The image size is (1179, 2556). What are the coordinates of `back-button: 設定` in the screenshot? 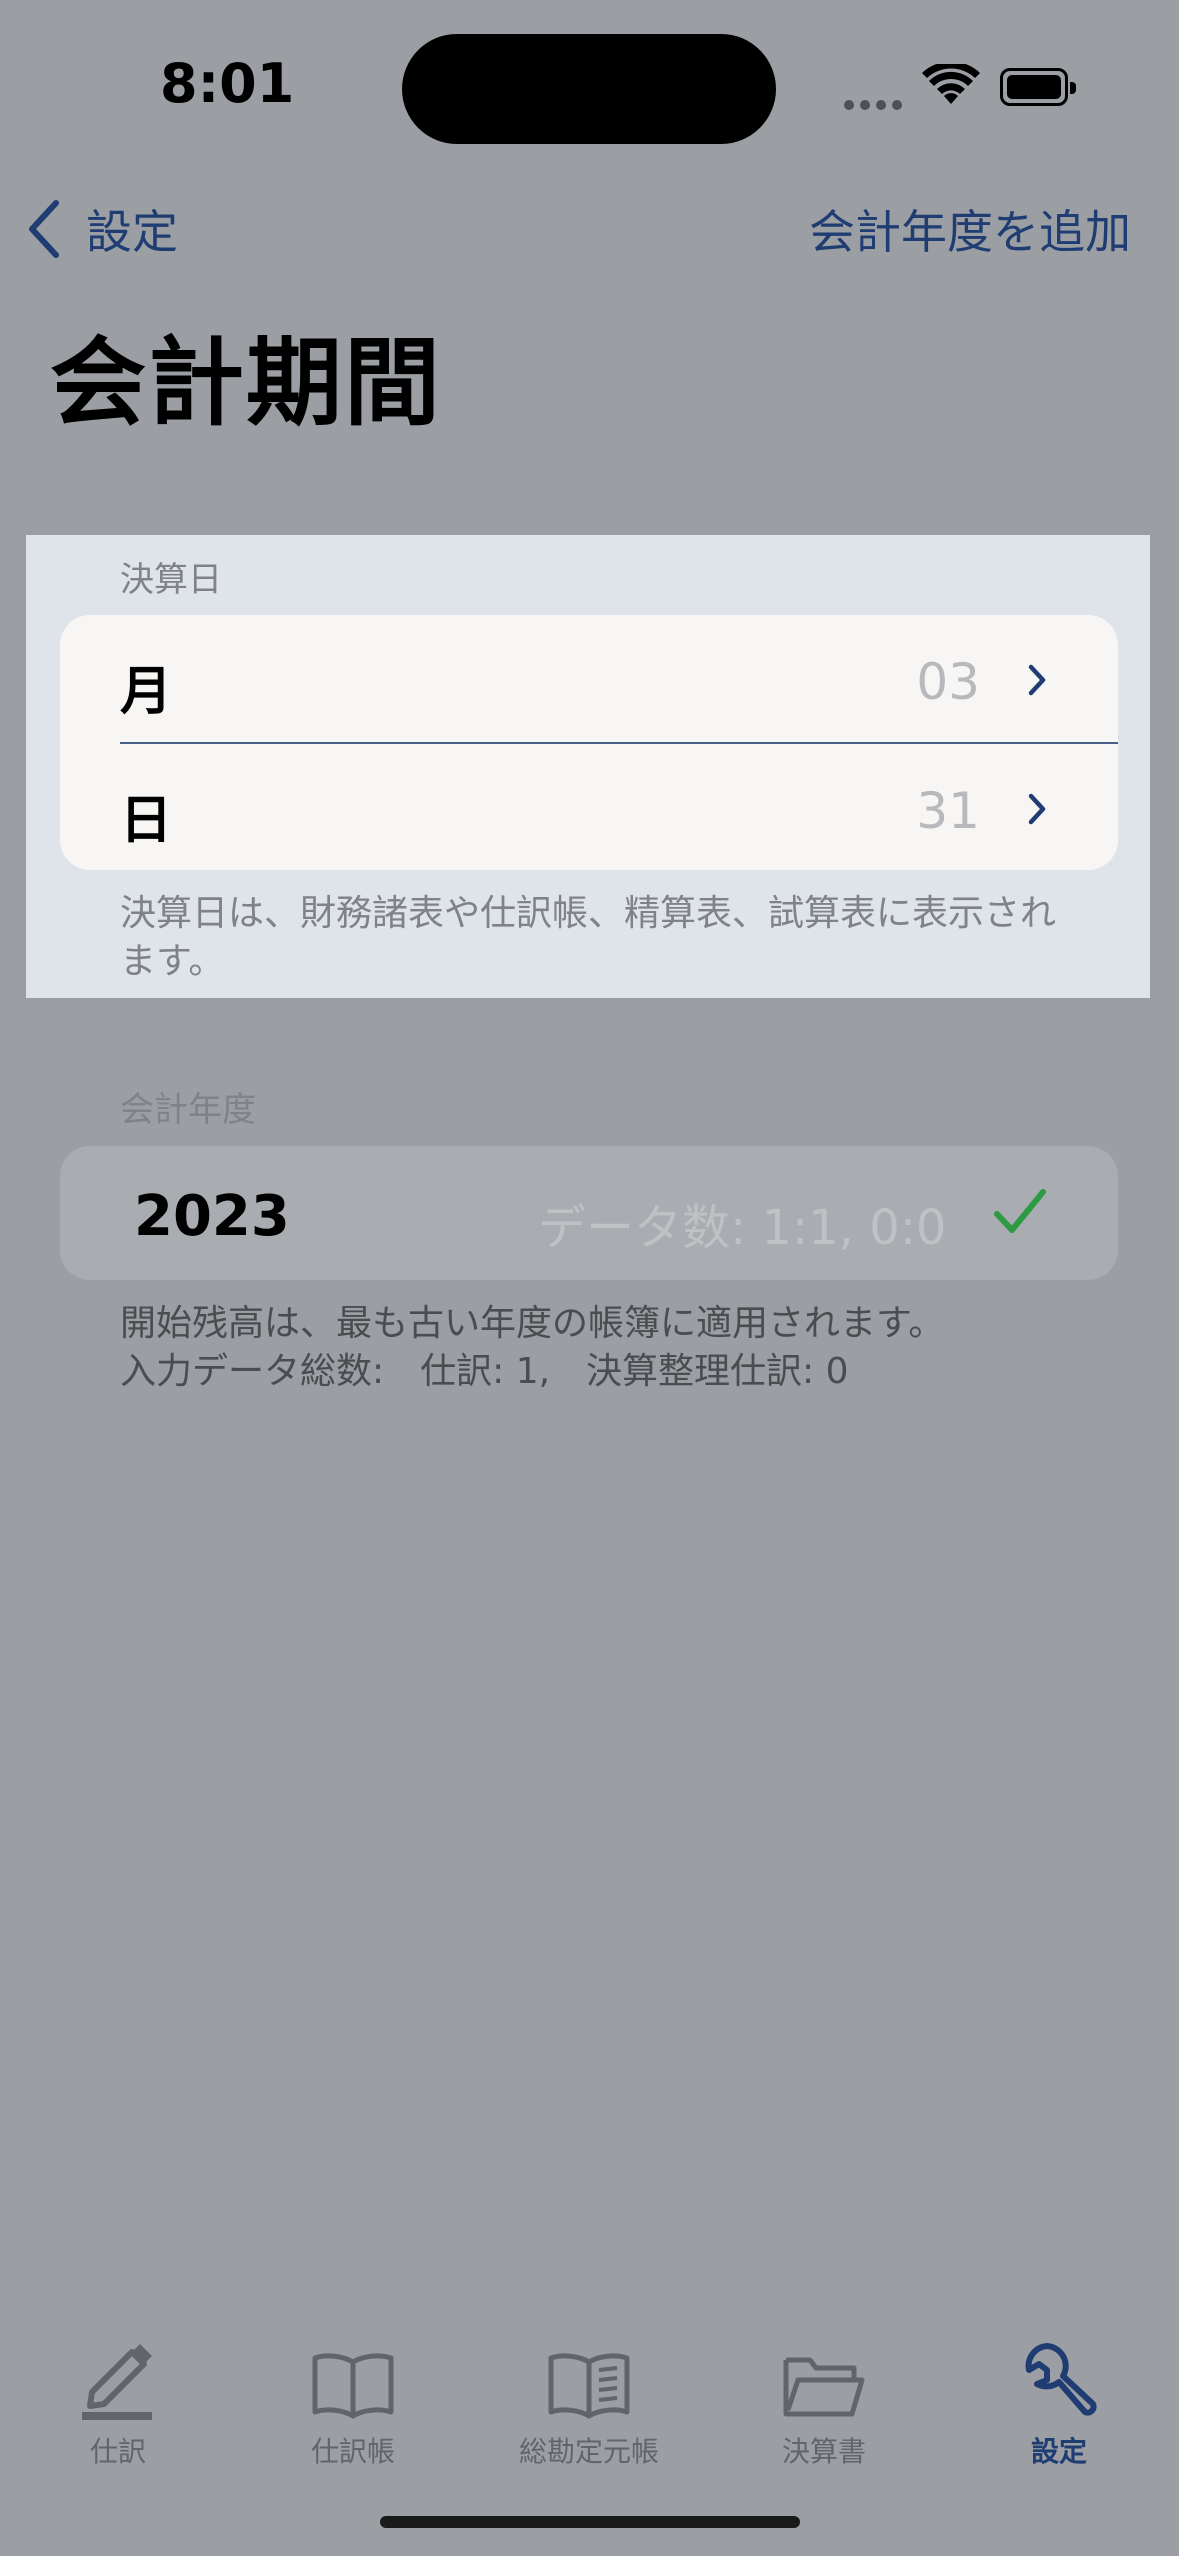 It's located at (101, 229).